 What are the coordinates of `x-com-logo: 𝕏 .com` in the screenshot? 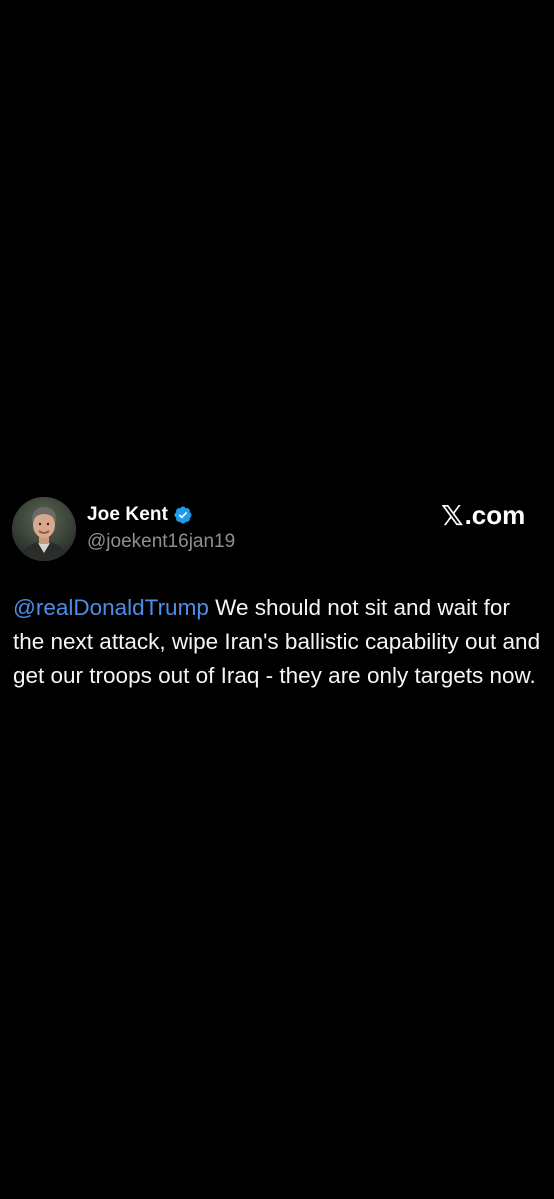 It's located at (483, 515).